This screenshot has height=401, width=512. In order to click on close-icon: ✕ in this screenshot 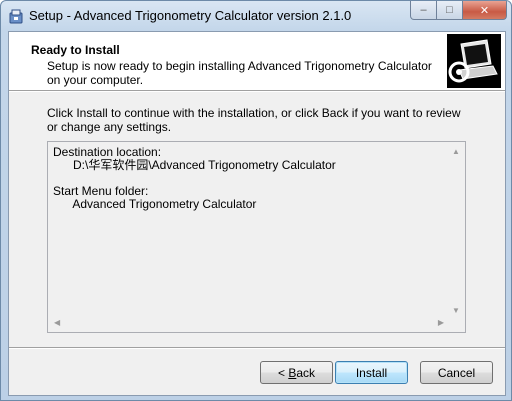, I will do `click(484, 10)`.